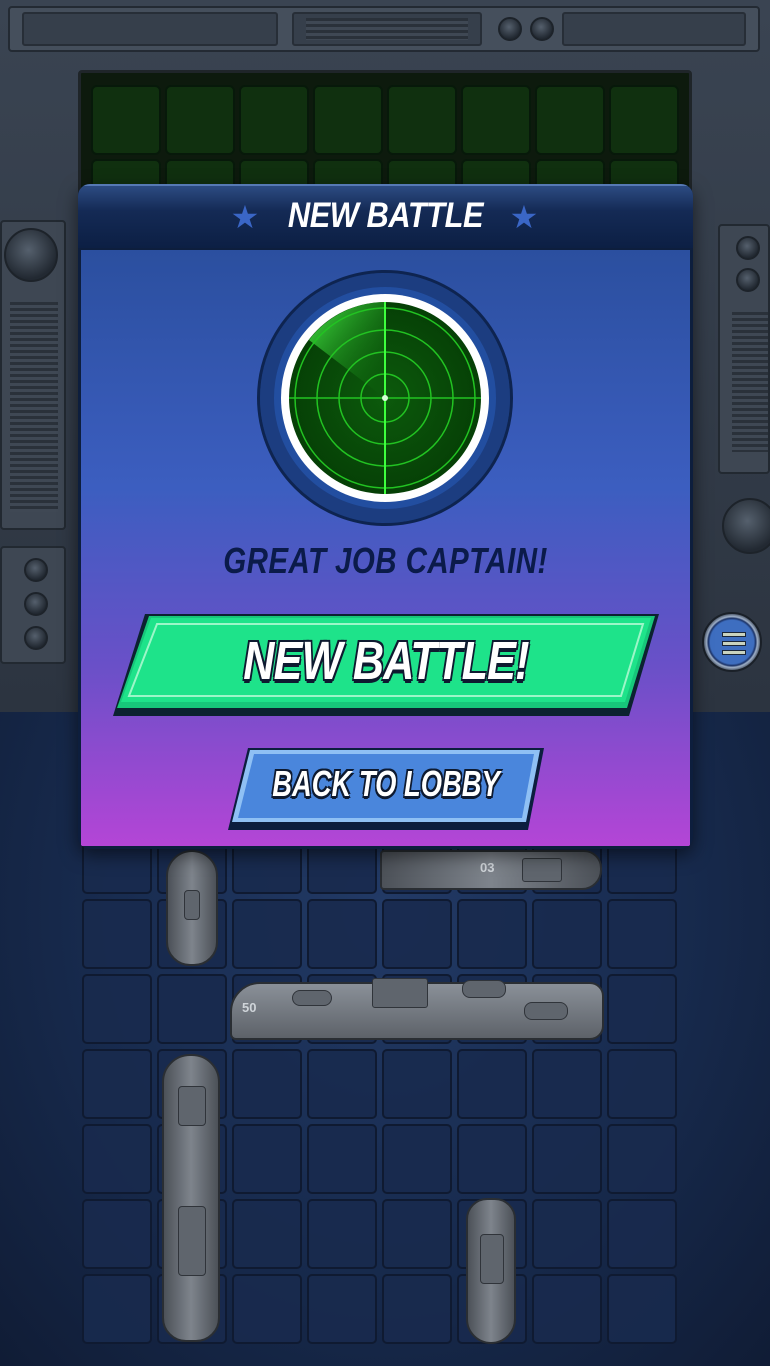 The image size is (770, 1366). I want to click on new-battle-button: NEW BATTLE!, so click(386, 665).